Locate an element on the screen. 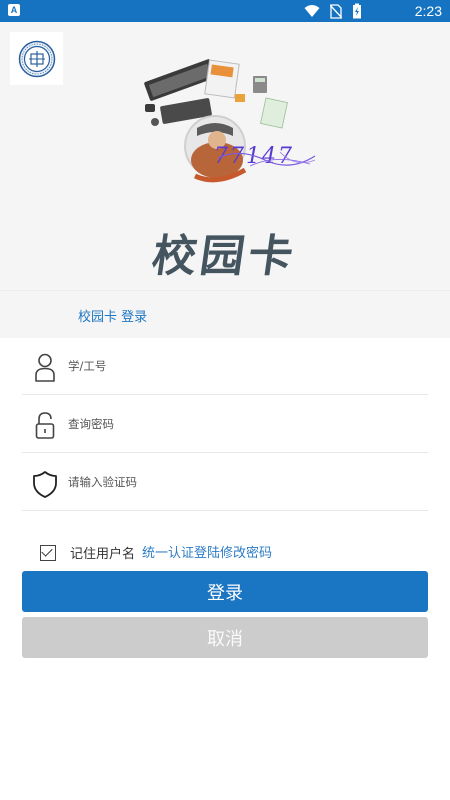 The image size is (450, 800). university-logo is located at coordinates (36, 58).